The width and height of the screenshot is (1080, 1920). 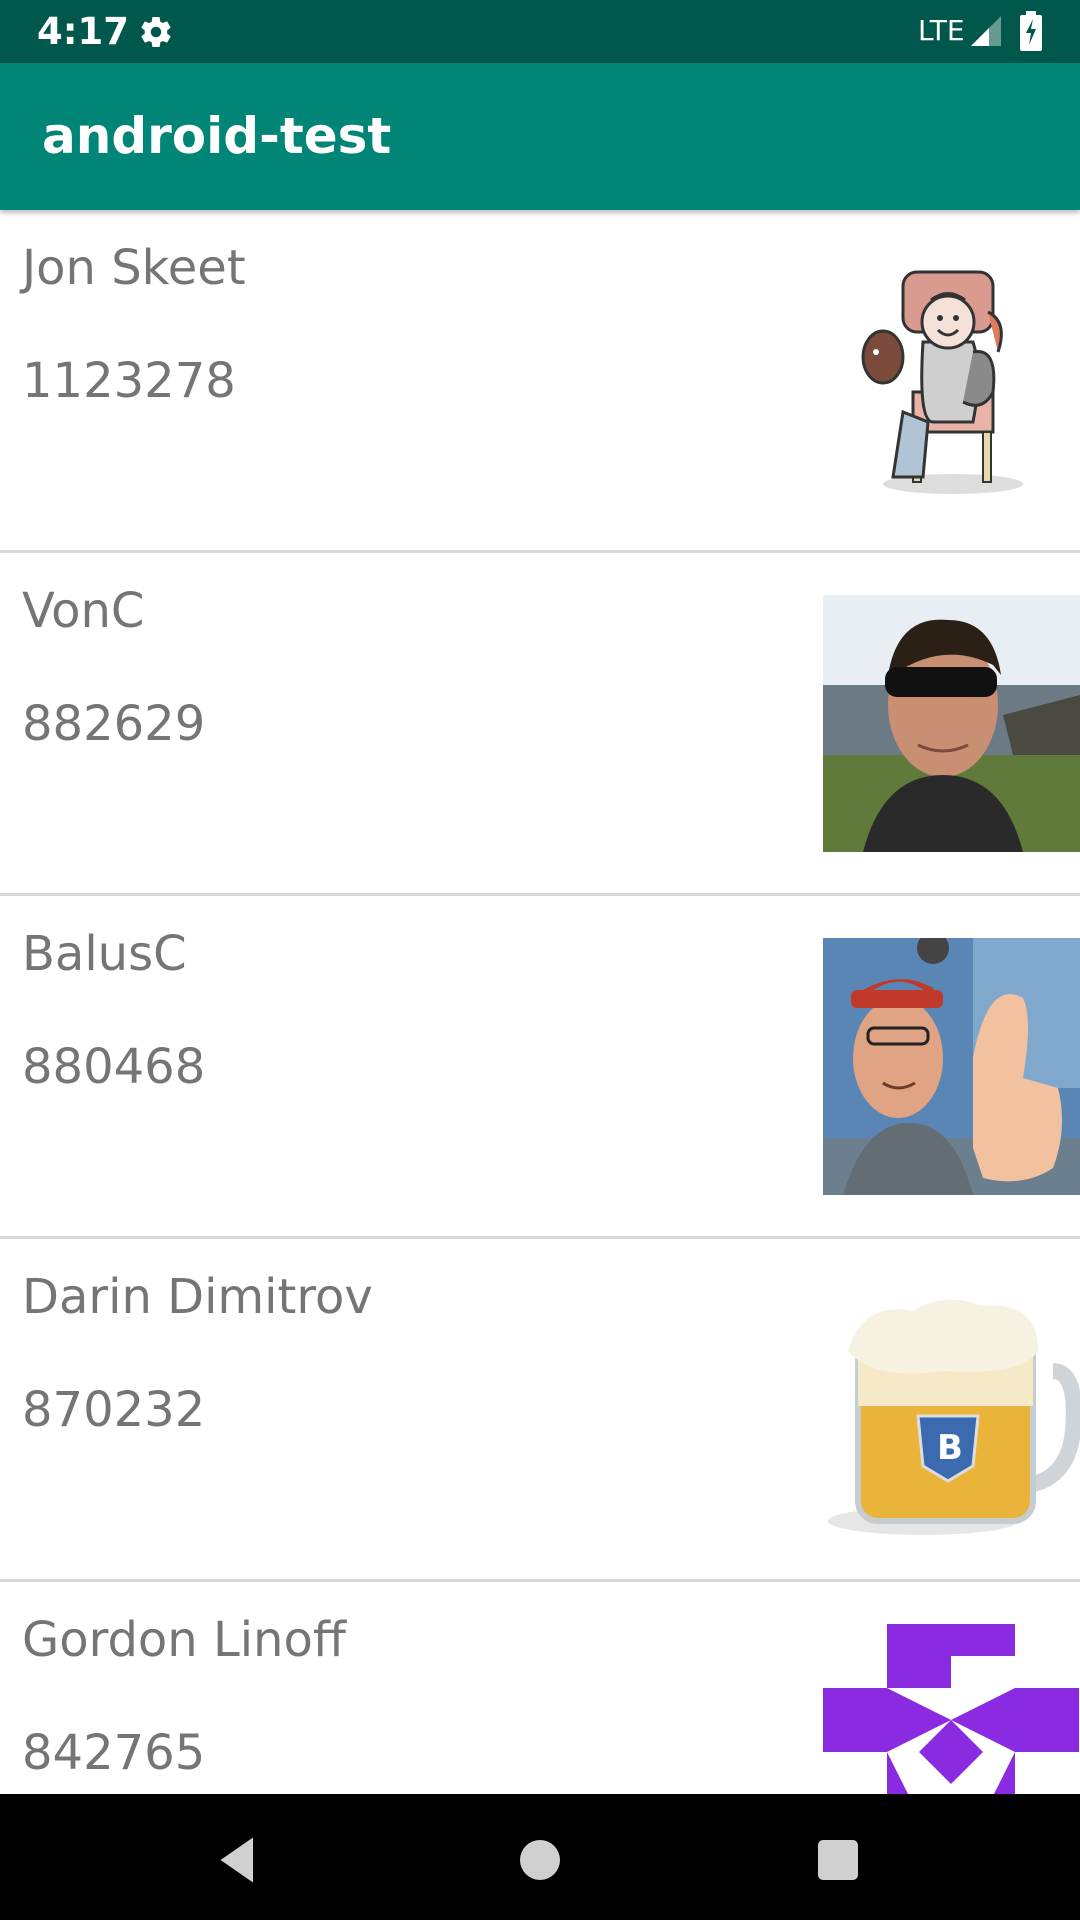 What do you see at coordinates (951, 1709) in the screenshot?
I see `identicon-avatar-icon` at bounding box center [951, 1709].